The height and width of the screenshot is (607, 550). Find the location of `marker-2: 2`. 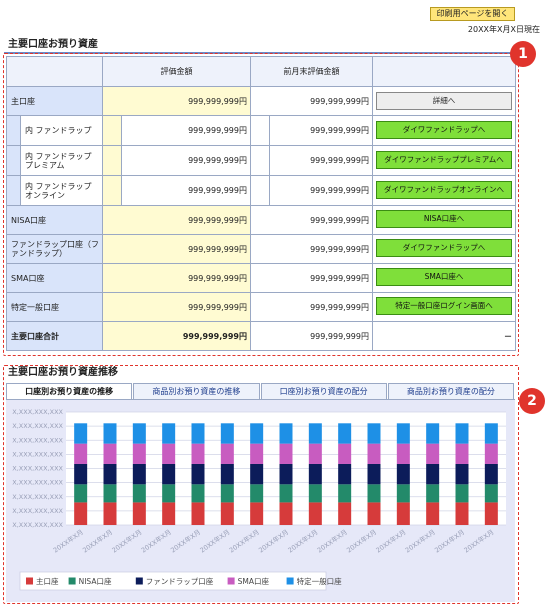

marker-2: 2 is located at coordinates (532, 401).